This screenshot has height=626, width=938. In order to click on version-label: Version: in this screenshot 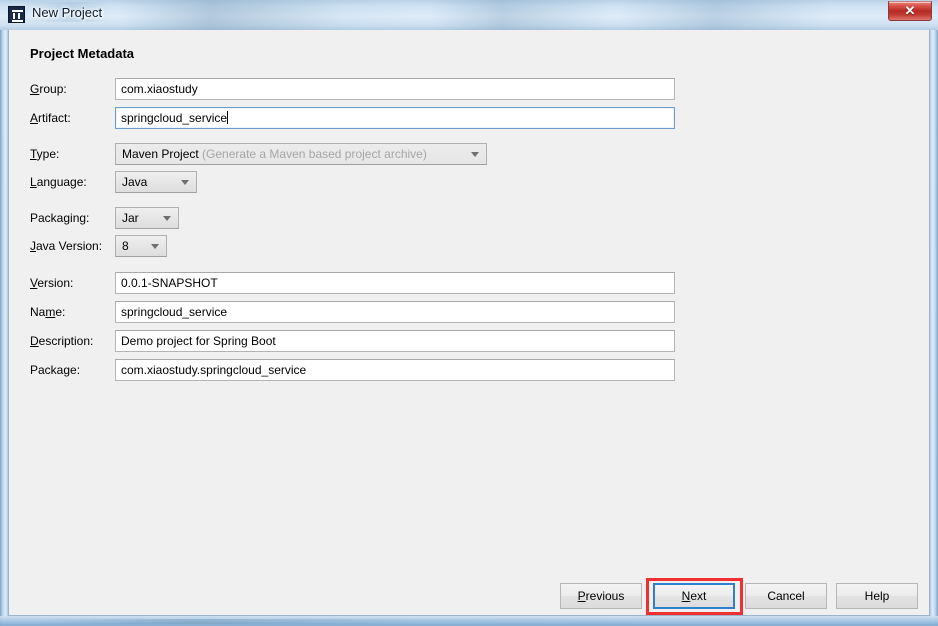, I will do `click(52, 283)`.